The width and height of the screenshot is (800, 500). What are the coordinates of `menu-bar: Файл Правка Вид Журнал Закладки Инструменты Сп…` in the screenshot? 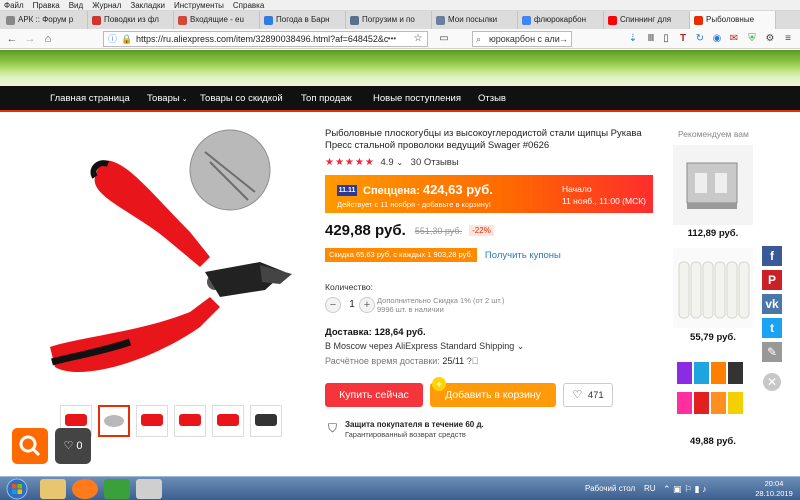 It's located at (400, 5).